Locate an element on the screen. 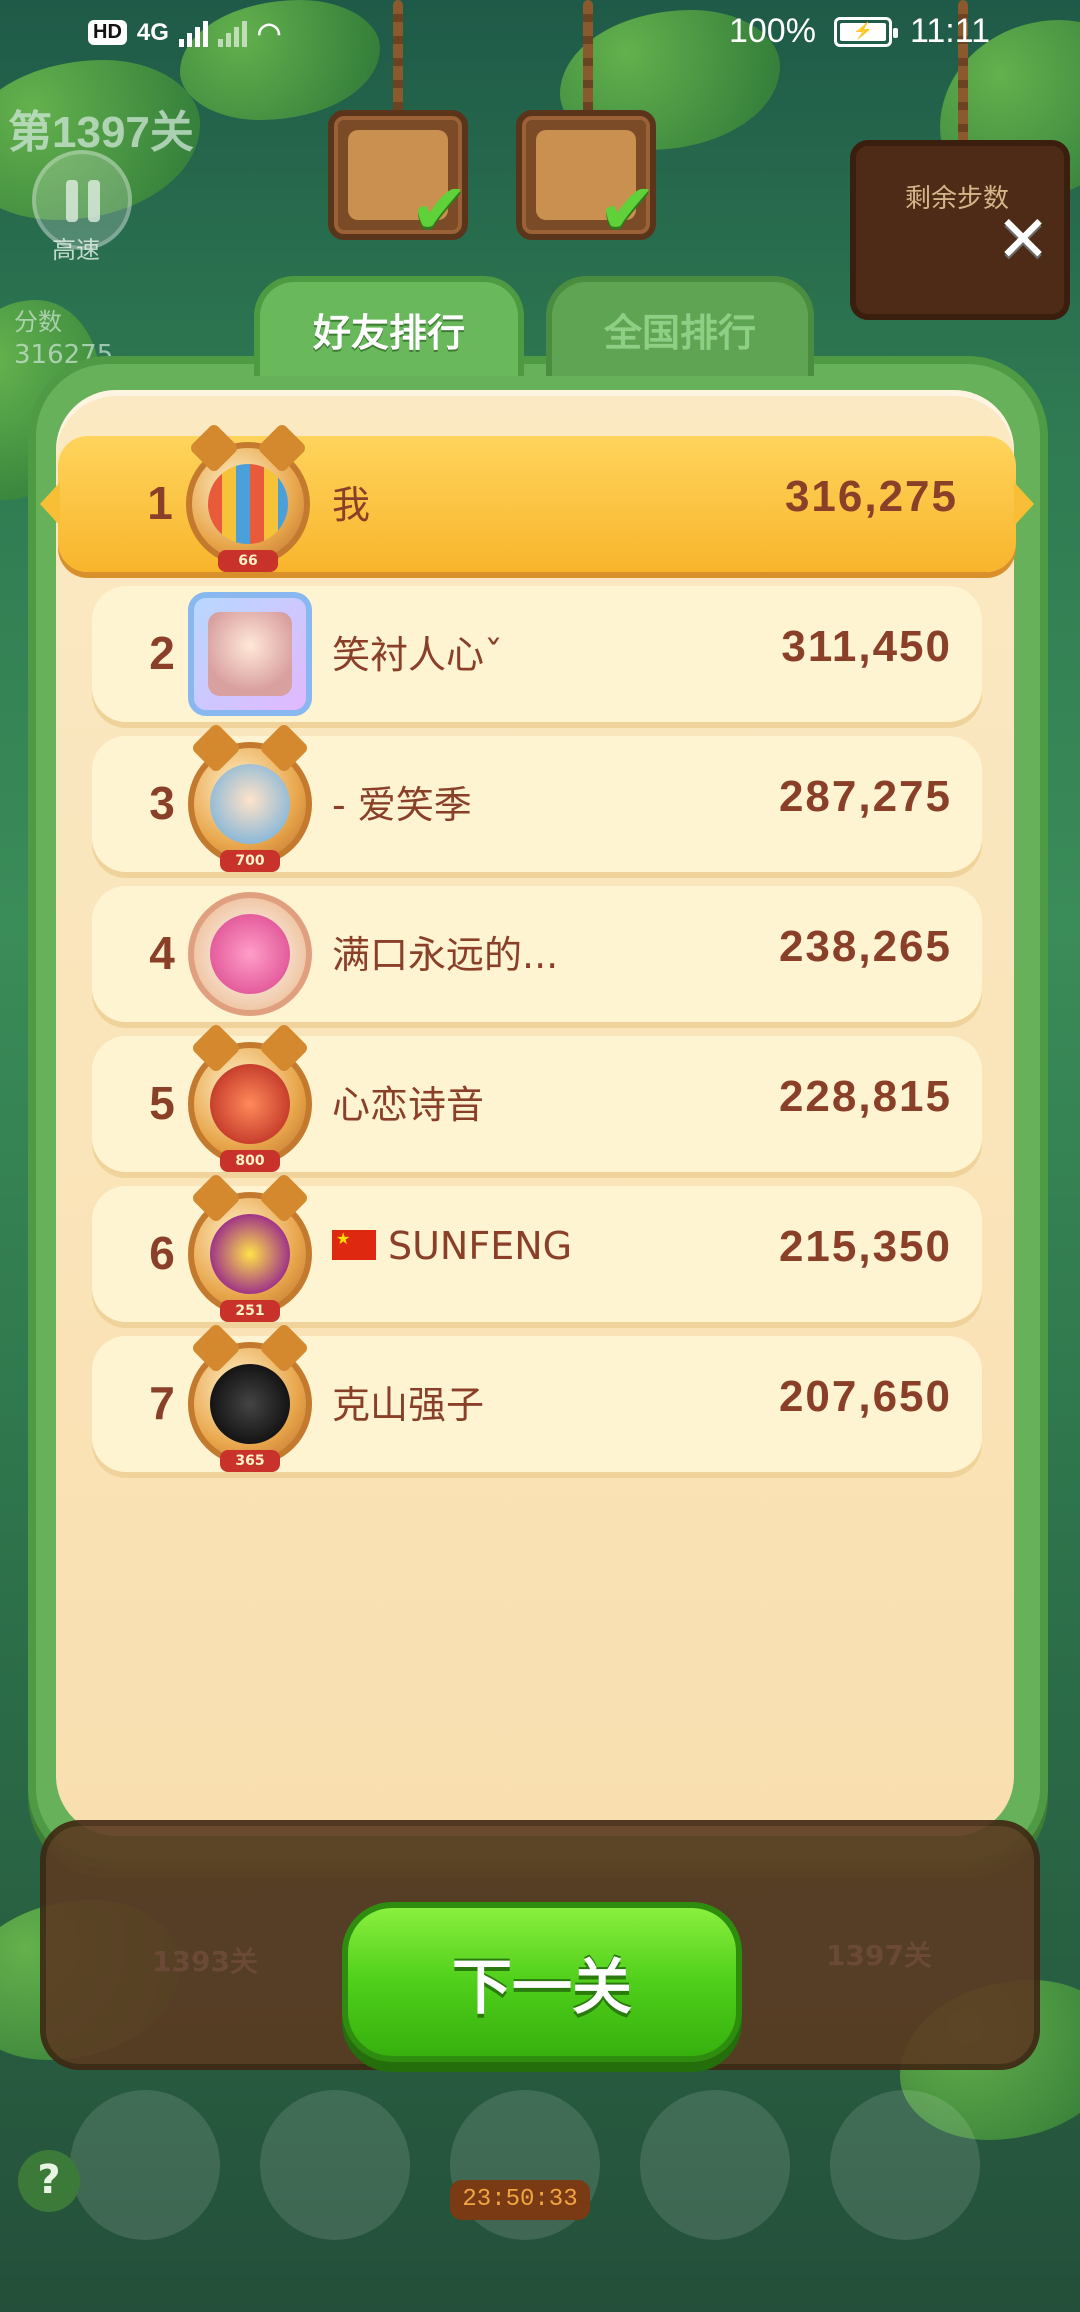 Image resolution: width=1080 pixels, height=2312 pixels. close-icon: ✕ is located at coordinates (1023, 241).